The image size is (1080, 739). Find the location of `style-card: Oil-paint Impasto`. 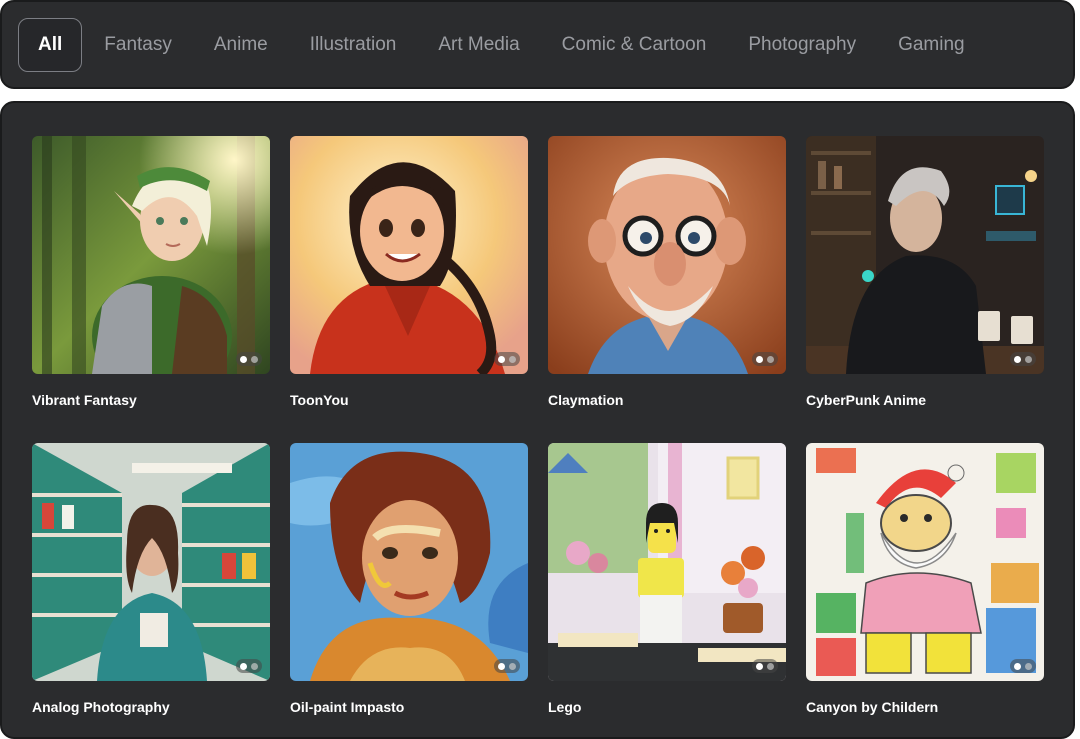

style-card: Oil-paint Impasto is located at coordinates (409, 579).